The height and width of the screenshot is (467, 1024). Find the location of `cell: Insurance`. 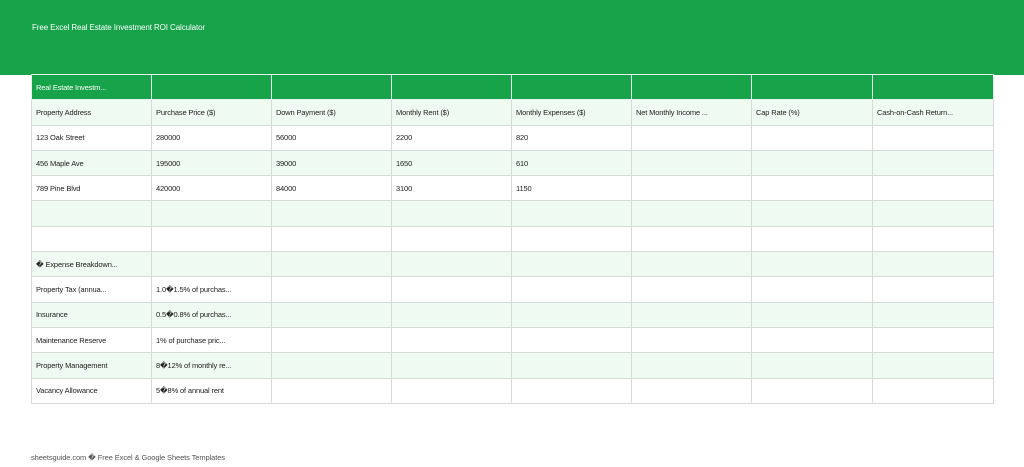

cell: Insurance is located at coordinates (91, 314).